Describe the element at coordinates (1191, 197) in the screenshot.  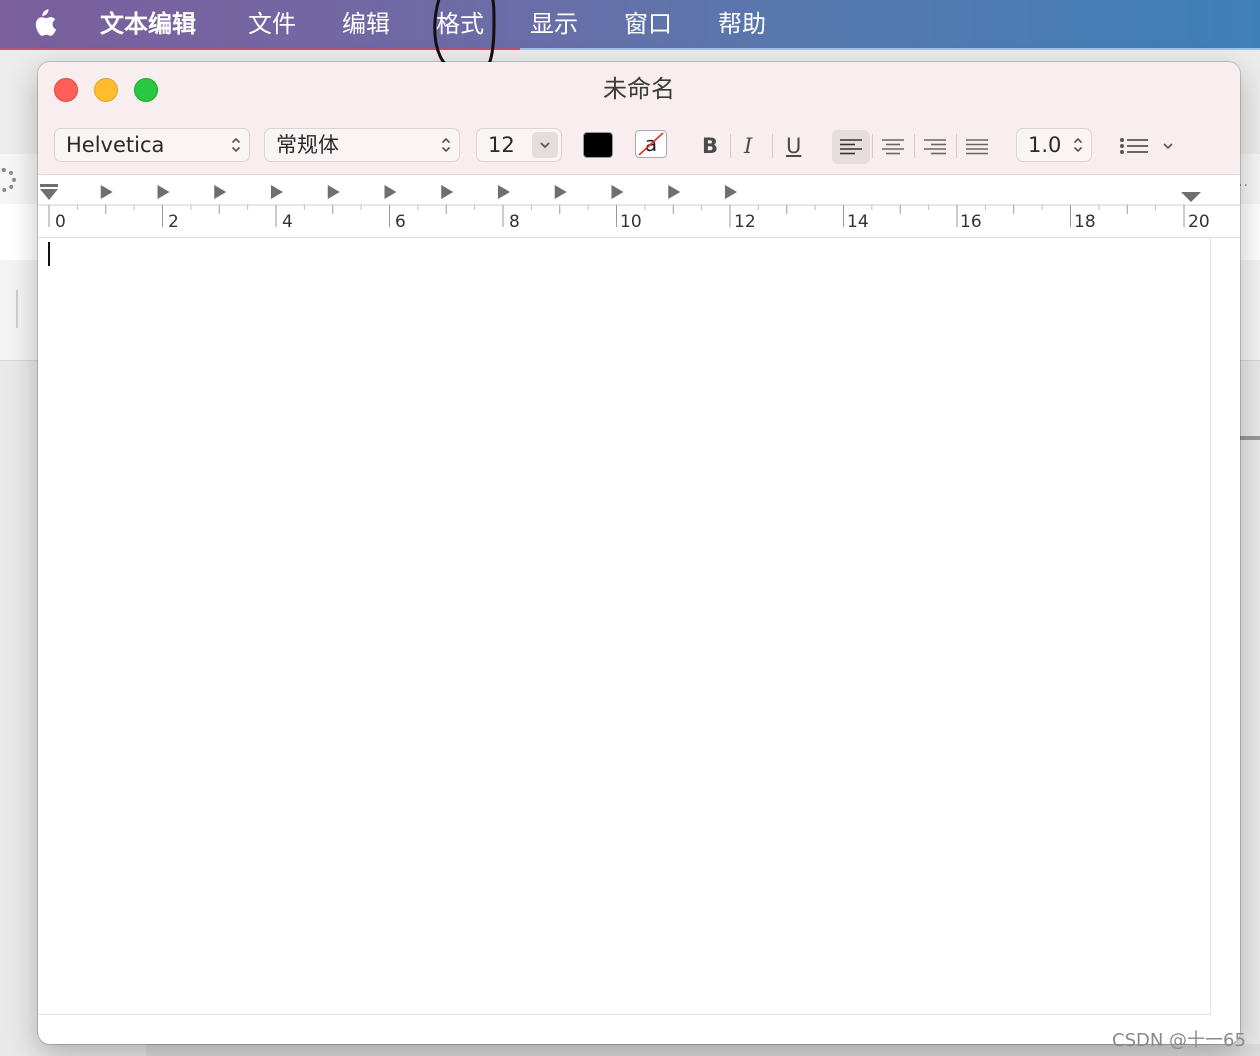
I see `right-margin-marker` at that location.